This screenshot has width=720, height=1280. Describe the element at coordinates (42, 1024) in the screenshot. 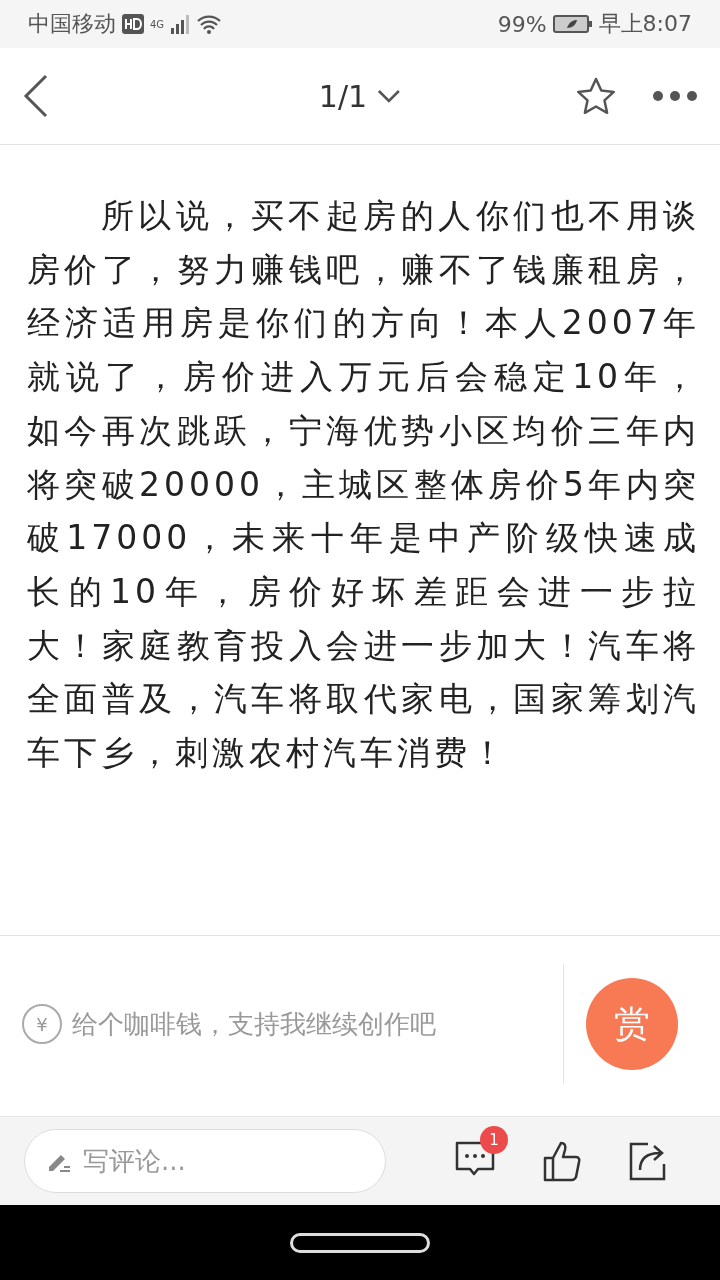

I see `currency-icon: ¥` at that location.